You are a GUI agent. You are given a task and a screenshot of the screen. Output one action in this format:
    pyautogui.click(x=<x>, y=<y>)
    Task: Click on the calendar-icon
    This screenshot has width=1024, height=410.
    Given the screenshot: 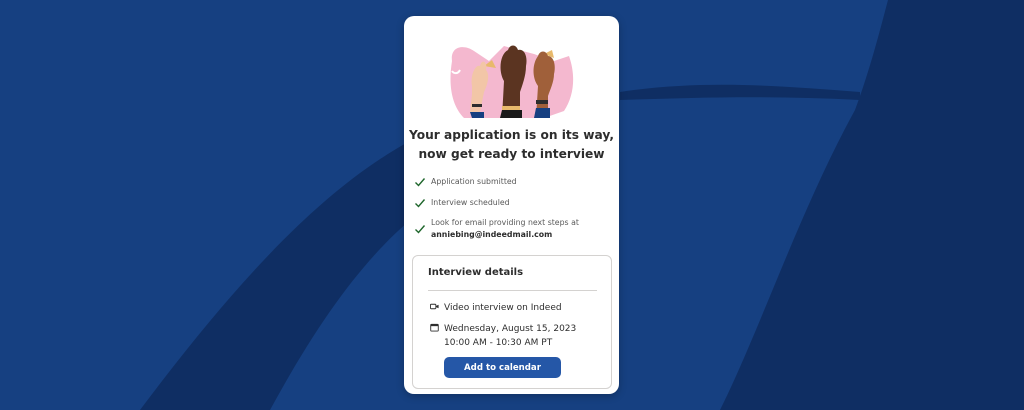 What is the action you would take?
    pyautogui.click(x=434, y=327)
    